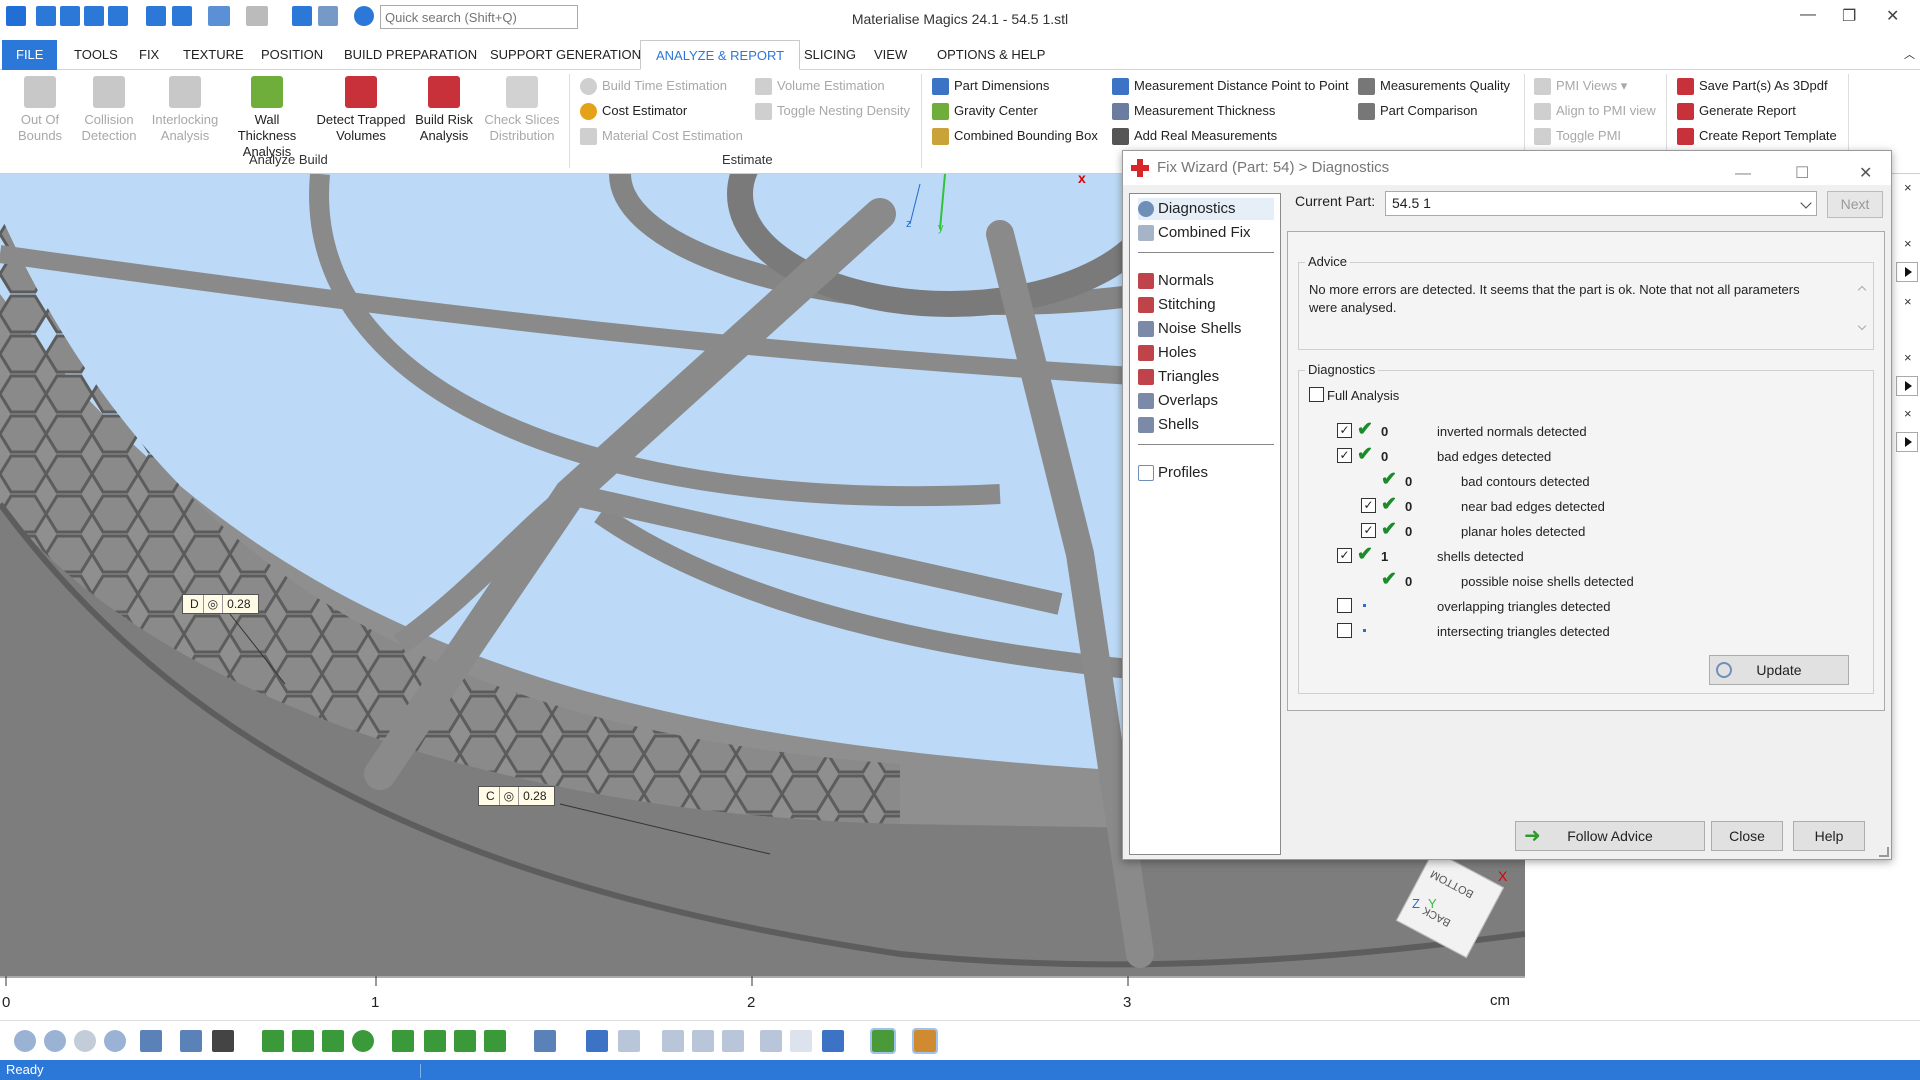  What do you see at coordinates (1862, 326) in the screenshot?
I see `scroll-down-icon` at bounding box center [1862, 326].